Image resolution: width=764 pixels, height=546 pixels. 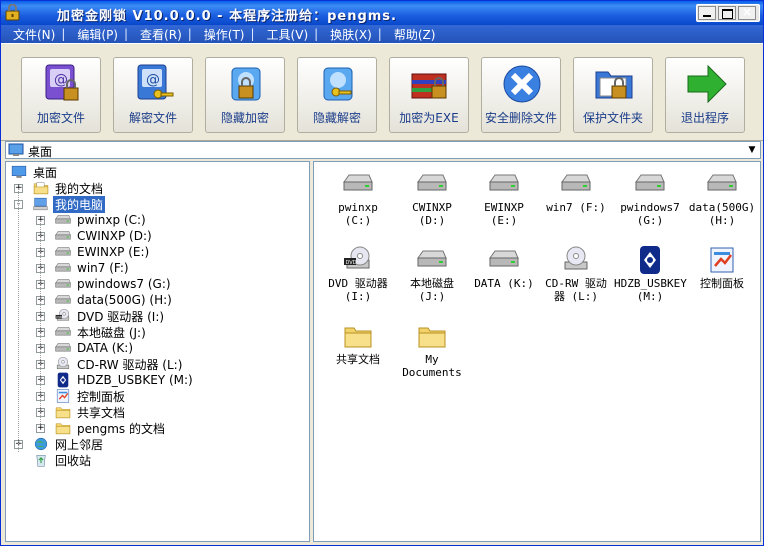 I want to click on file-item: 本地磁盘 (J:), so click(x=432, y=274).